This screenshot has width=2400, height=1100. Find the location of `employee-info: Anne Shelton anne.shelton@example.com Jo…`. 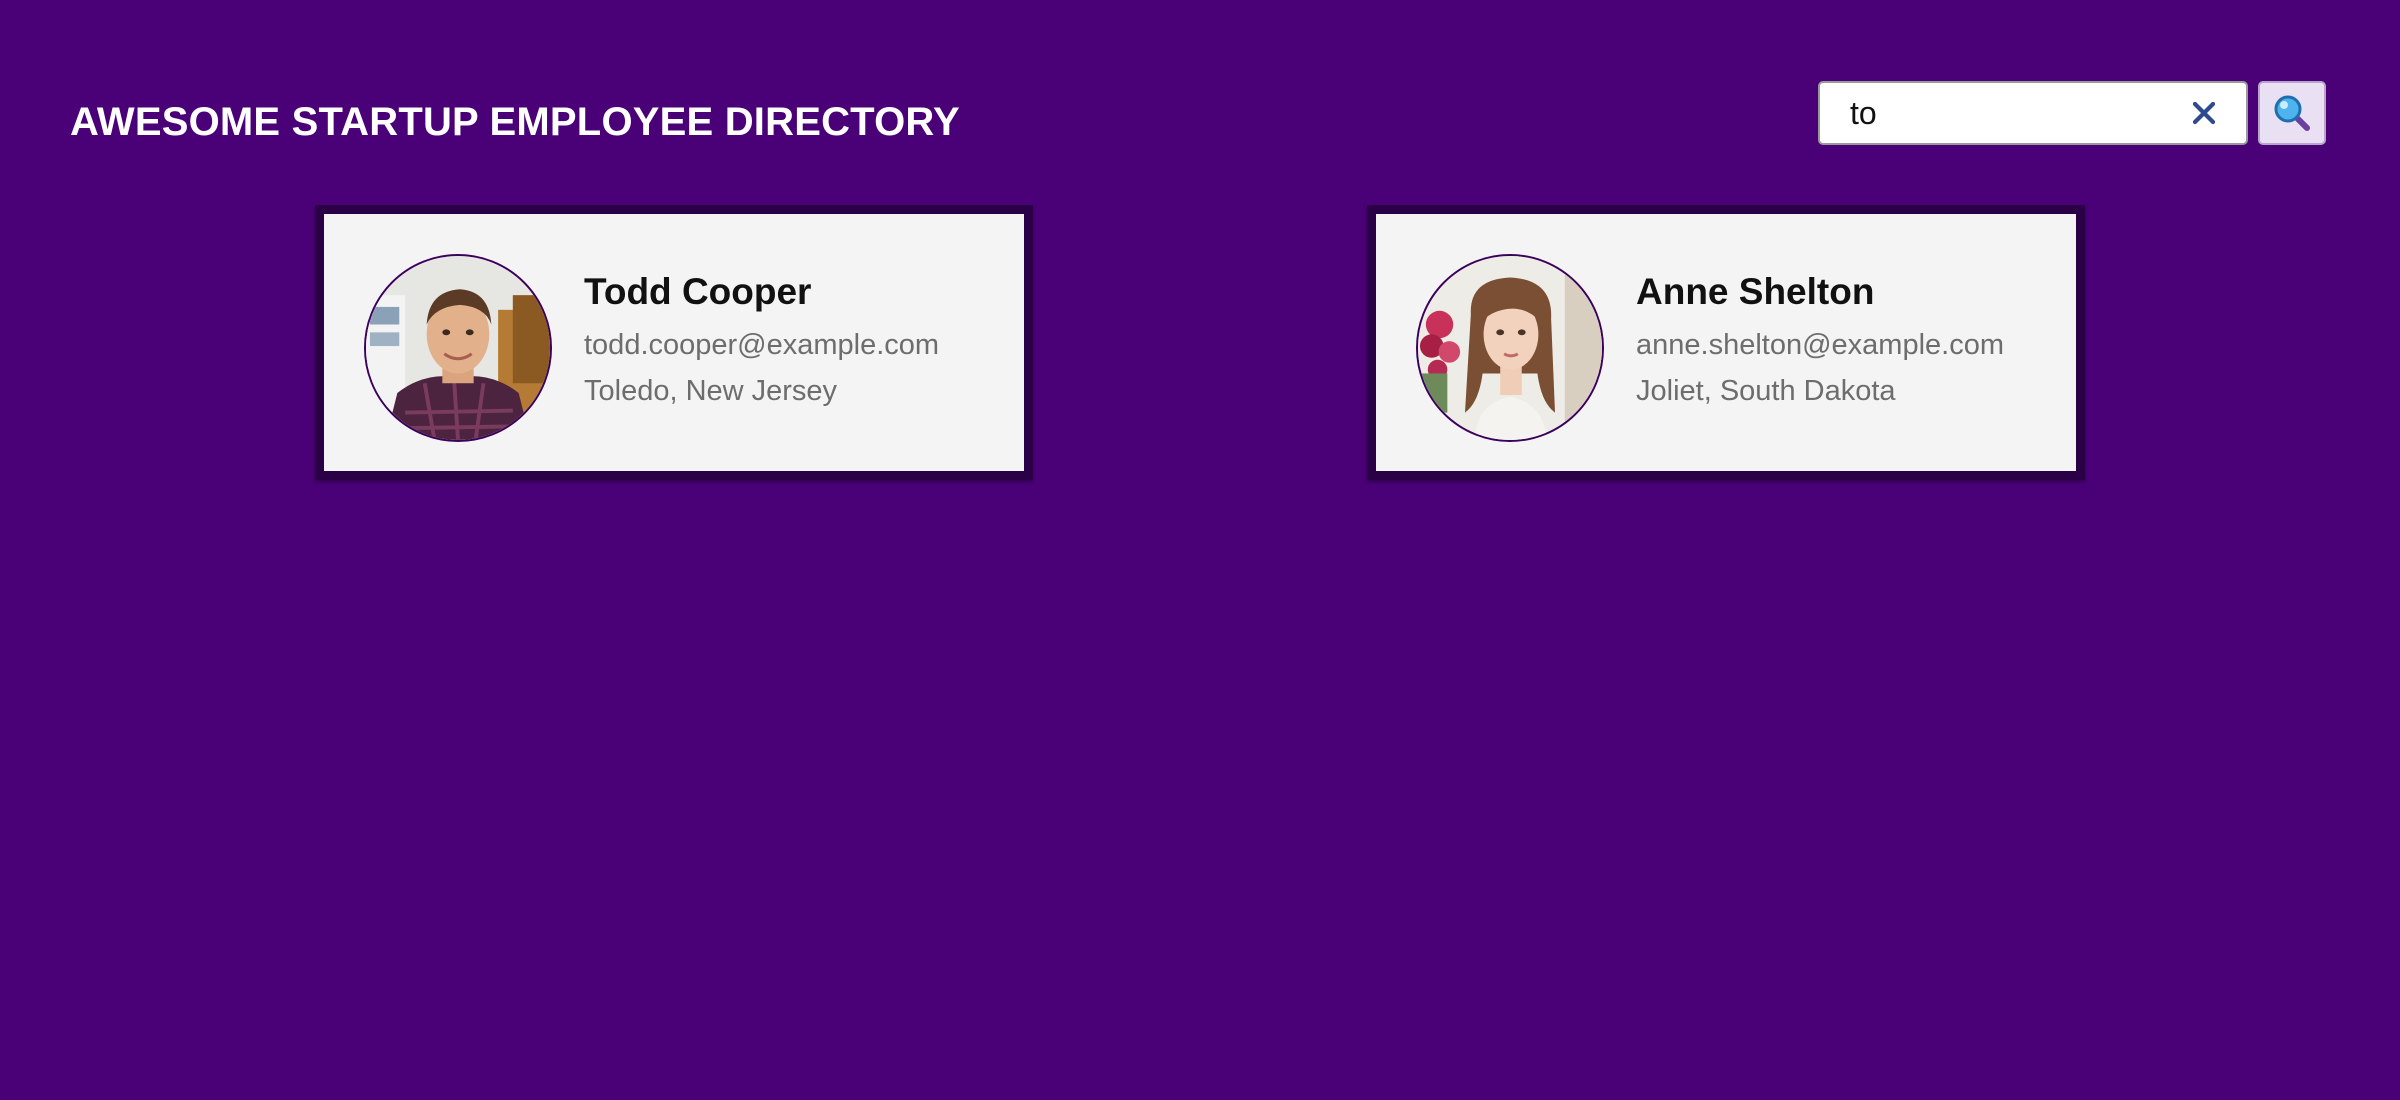

employee-info: Anne Shelton anne.shelton@example.com Jo… is located at coordinates (1820, 339).